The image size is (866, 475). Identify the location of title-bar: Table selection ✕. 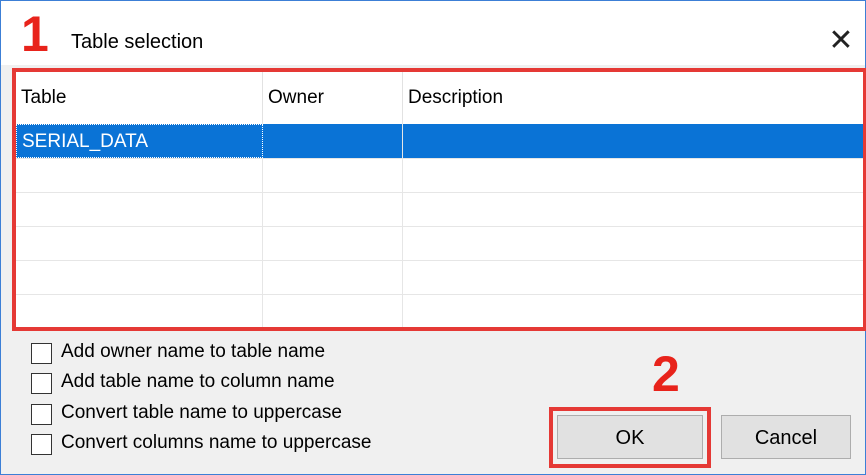
(433, 33).